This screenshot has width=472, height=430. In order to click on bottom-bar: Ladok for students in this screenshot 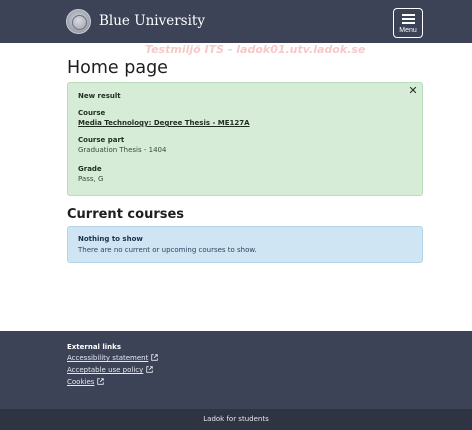, I will do `click(236, 419)`.